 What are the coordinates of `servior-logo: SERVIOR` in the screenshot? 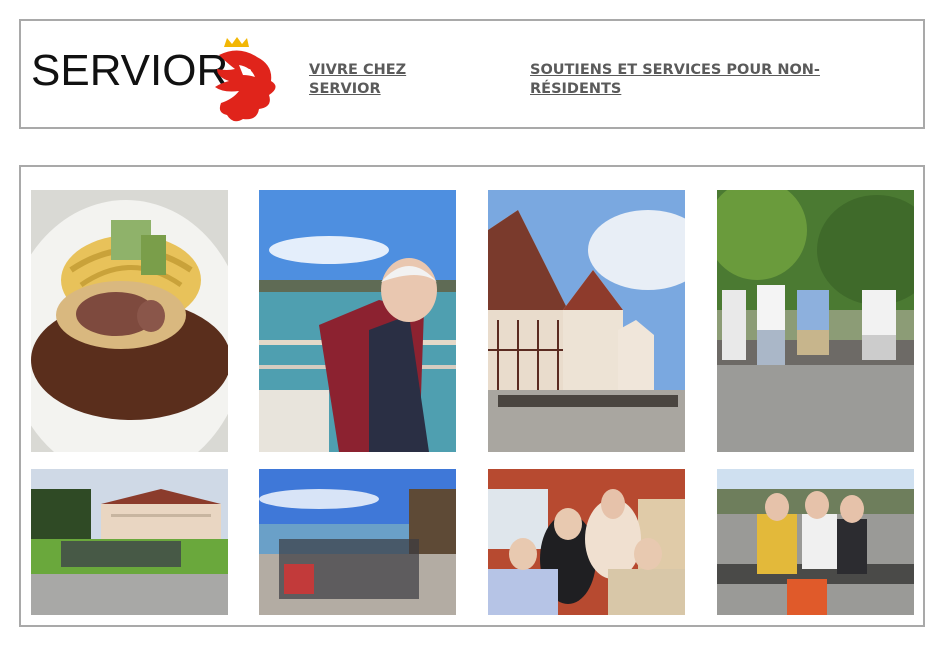 It's located at (156, 80).